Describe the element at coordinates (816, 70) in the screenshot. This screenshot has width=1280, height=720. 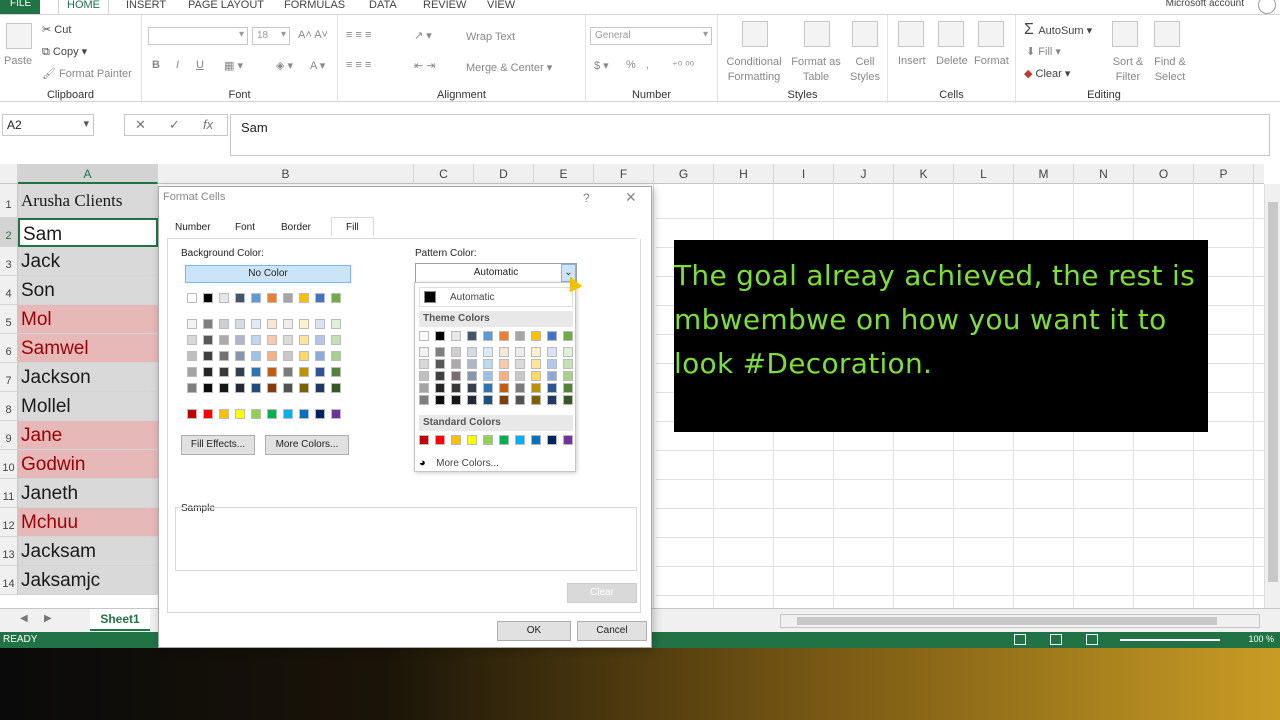
I see `format-as-table-button: Format as Table` at that location.